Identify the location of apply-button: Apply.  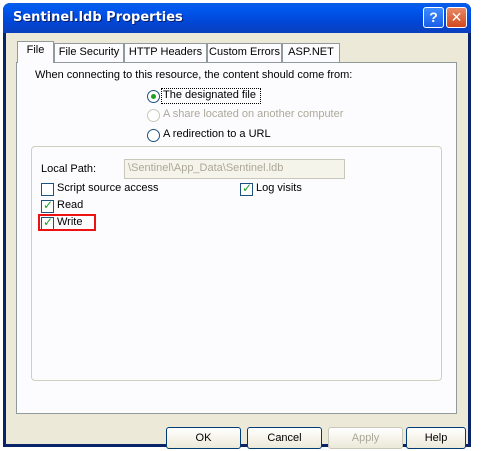
(365, 438).